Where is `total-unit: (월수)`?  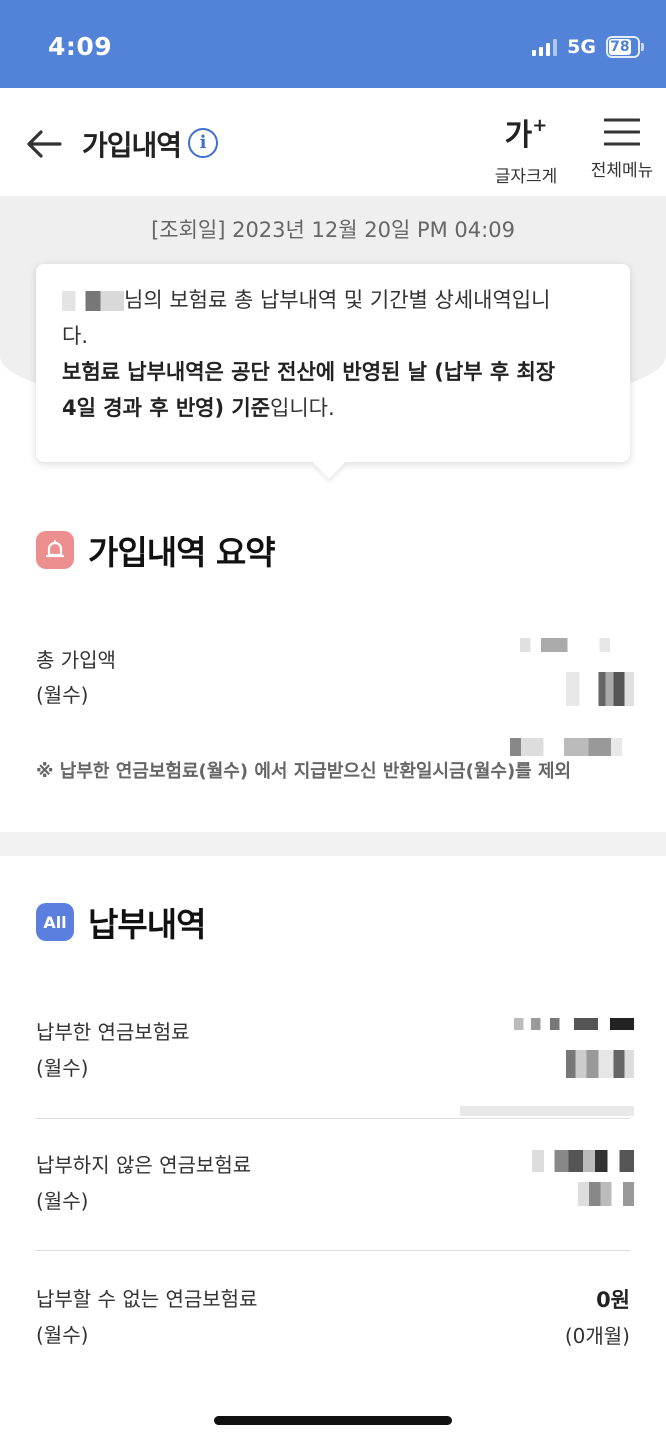
total-unit: (월수) is located at coordinates (62, 695).